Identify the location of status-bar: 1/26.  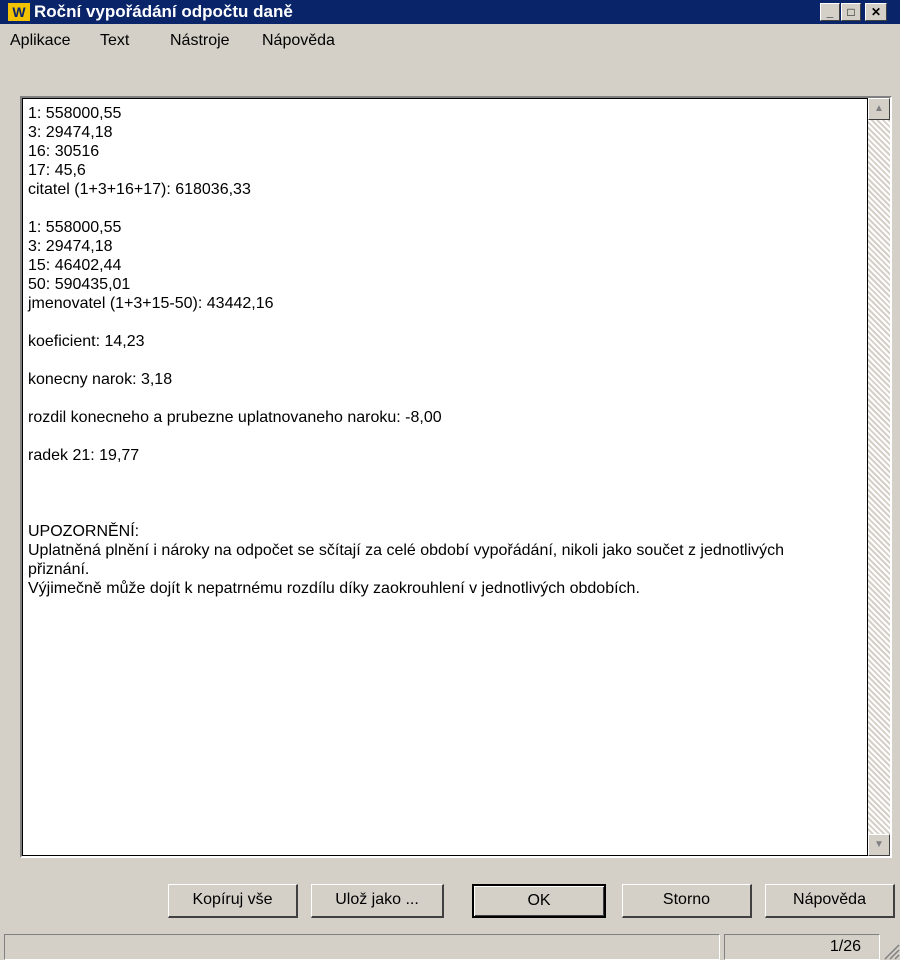
(450, 946).